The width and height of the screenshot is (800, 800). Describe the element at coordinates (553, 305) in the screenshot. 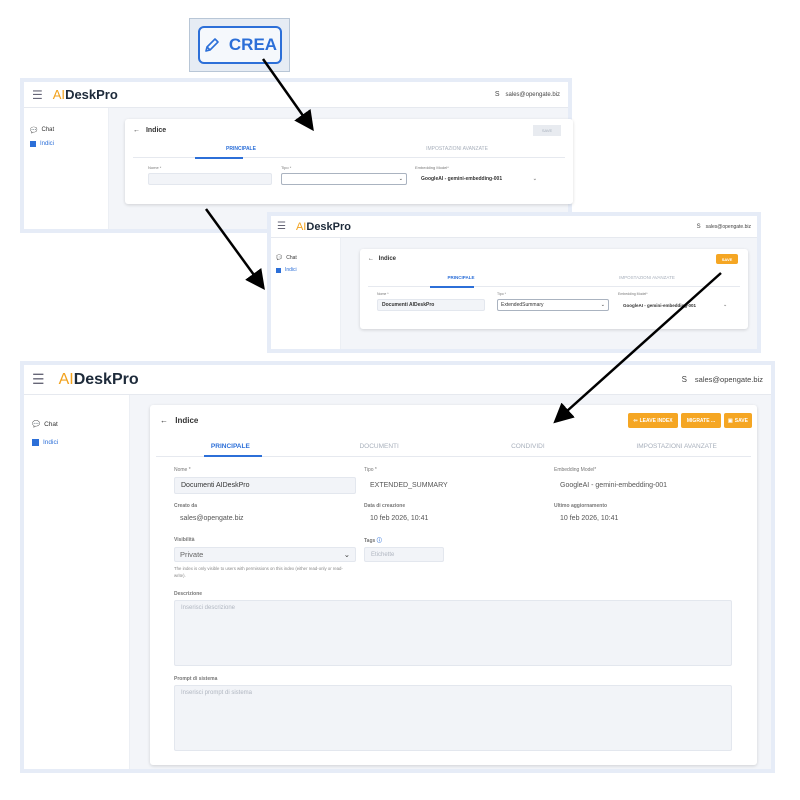

I see `tipo-select: ExtendedSummary ⌄` at that location.